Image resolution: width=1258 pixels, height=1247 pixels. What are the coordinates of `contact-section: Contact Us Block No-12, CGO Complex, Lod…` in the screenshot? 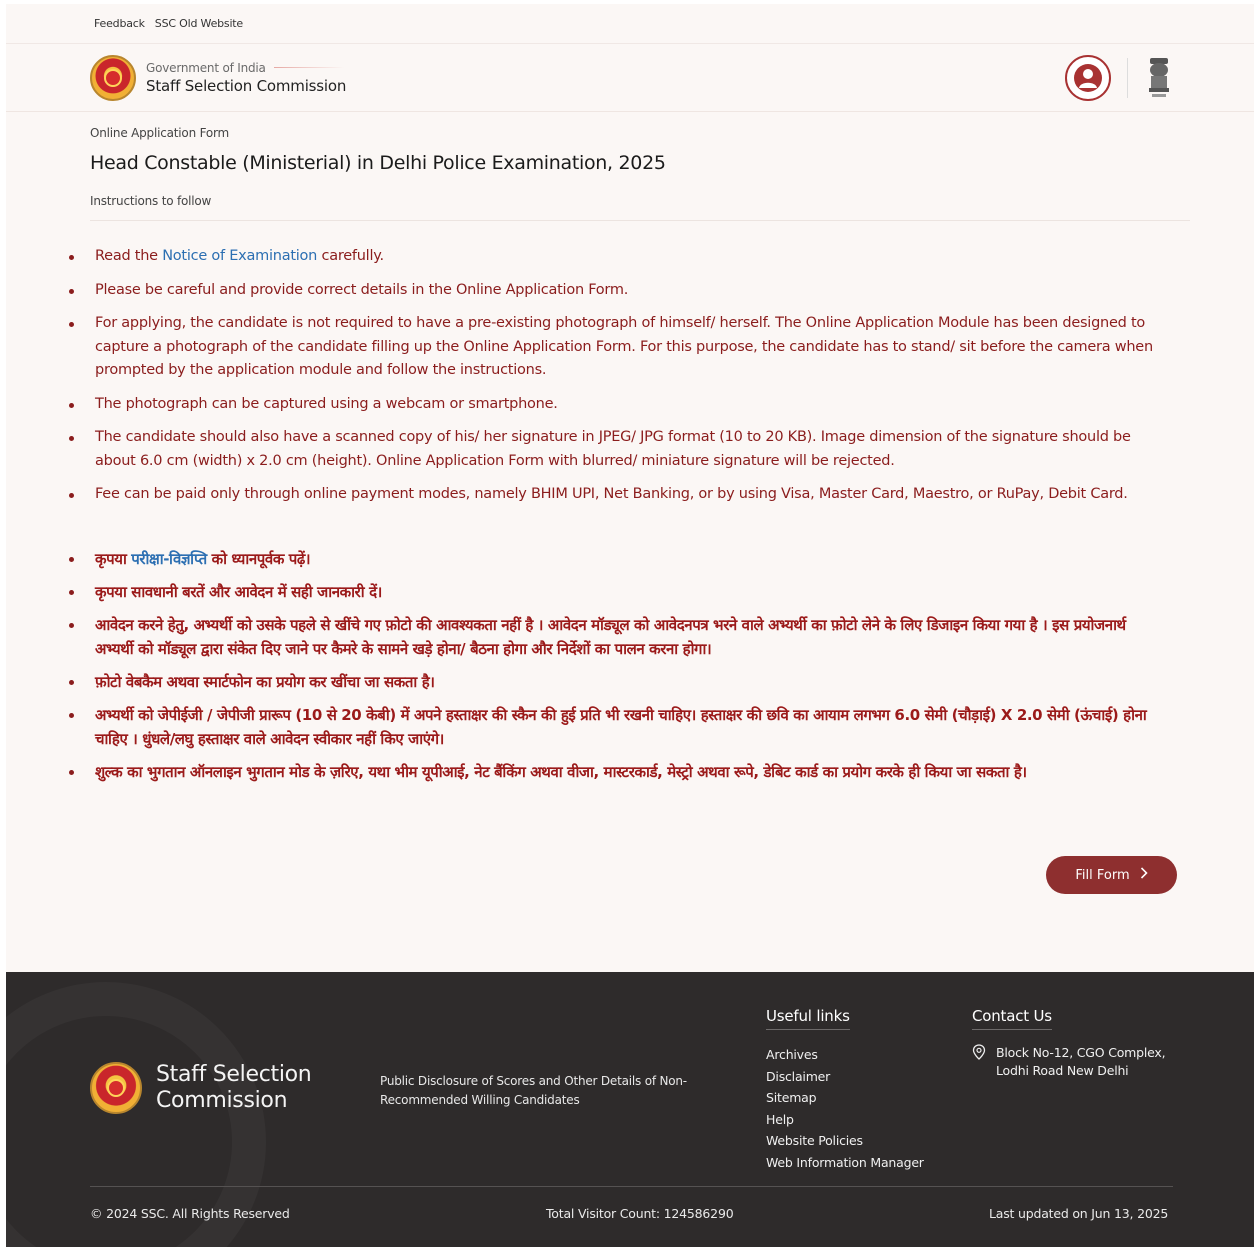 It's located at (1079, 1043).